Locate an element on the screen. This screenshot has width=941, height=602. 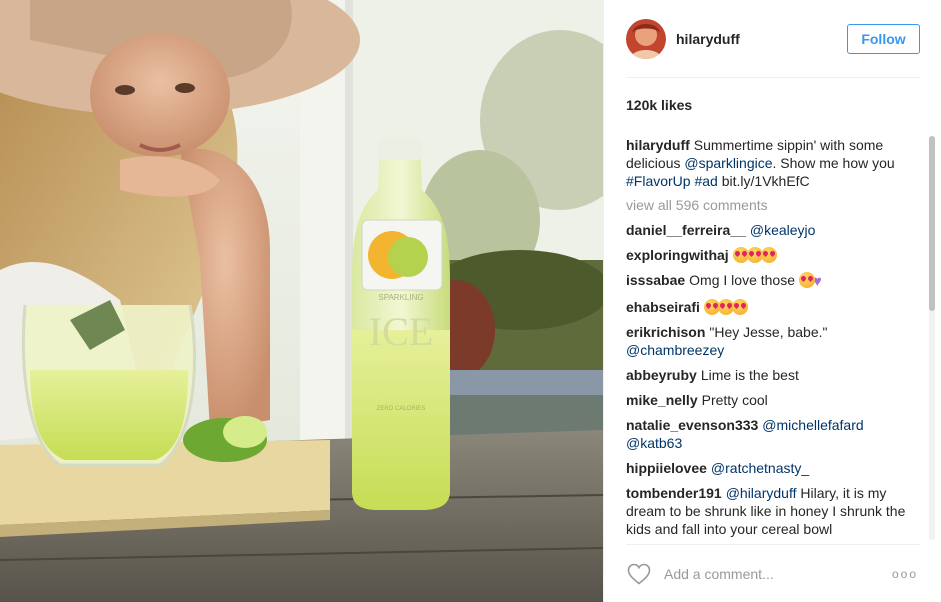
comment-item: abbeyruby Lime is the best is located at coordinates (774, 375).